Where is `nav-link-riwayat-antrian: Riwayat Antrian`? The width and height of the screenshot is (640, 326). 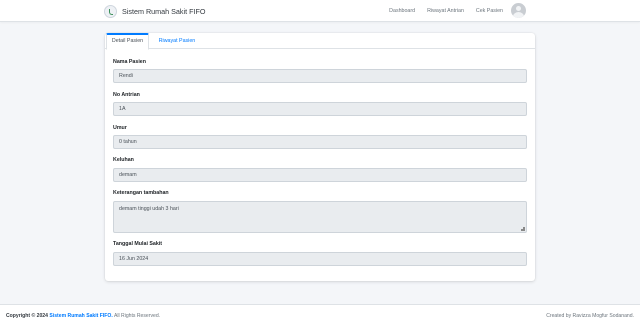
nav-link-riwayat-antrian: Riwayat Antrian is located at coordinates (445, 11).